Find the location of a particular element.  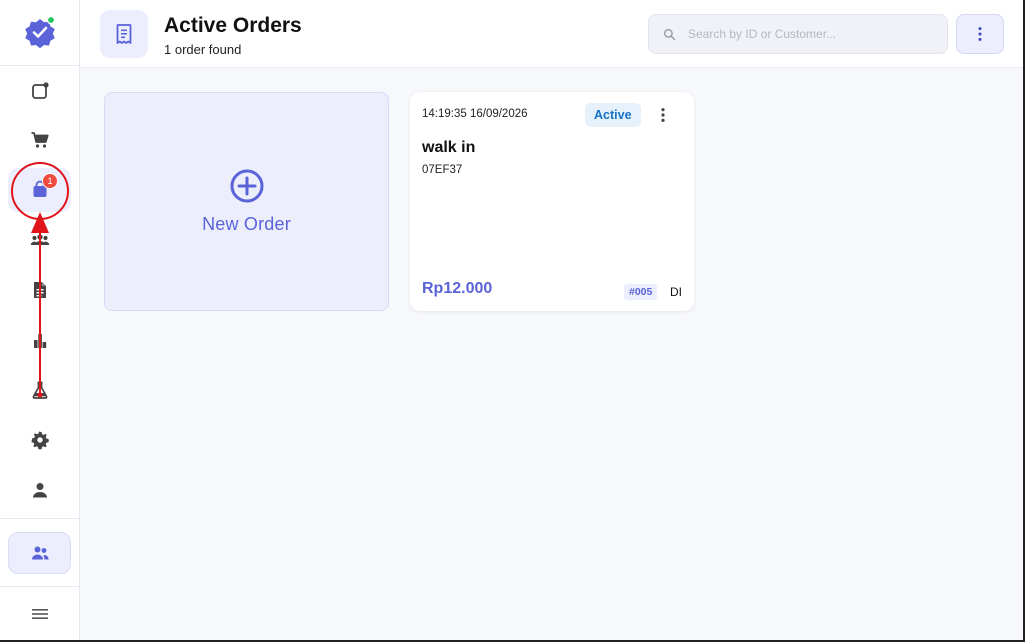

more-options-button is located at coordinates (980, 34).